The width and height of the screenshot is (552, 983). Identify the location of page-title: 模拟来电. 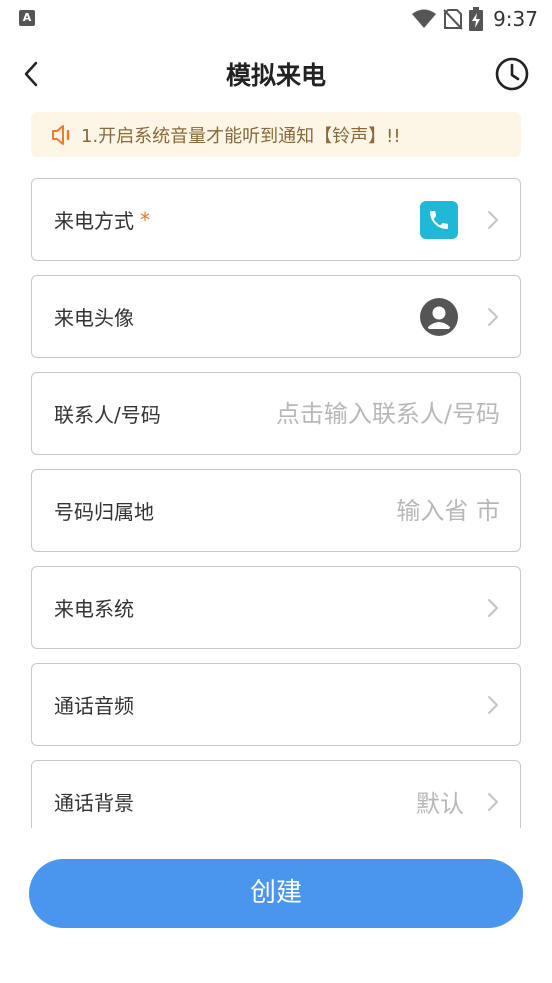
(275, 75).